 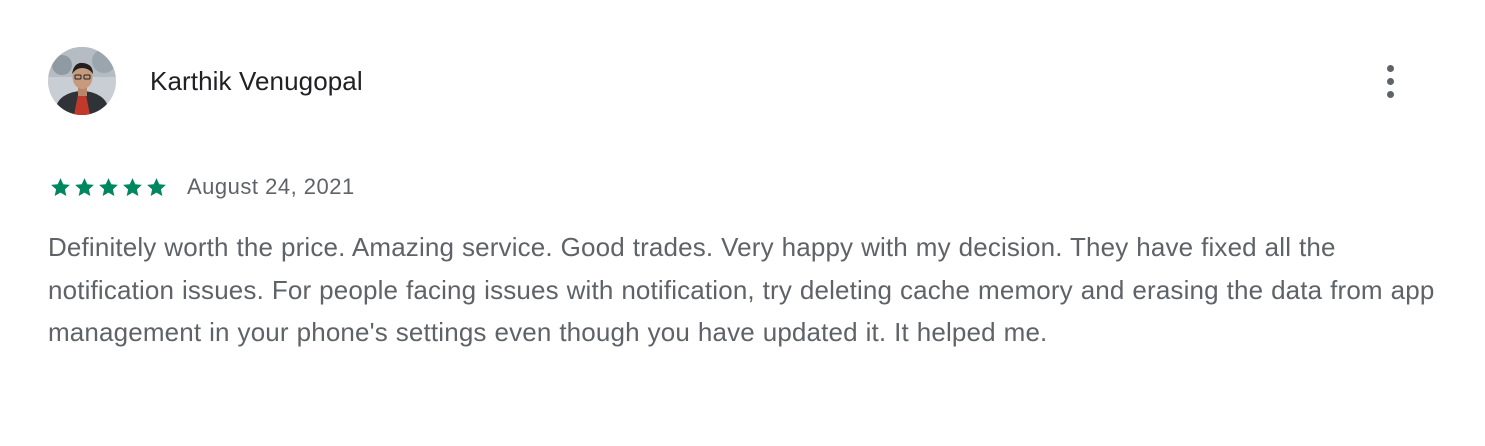 I want to click on more-options-button, so click(x=1390, y=81).